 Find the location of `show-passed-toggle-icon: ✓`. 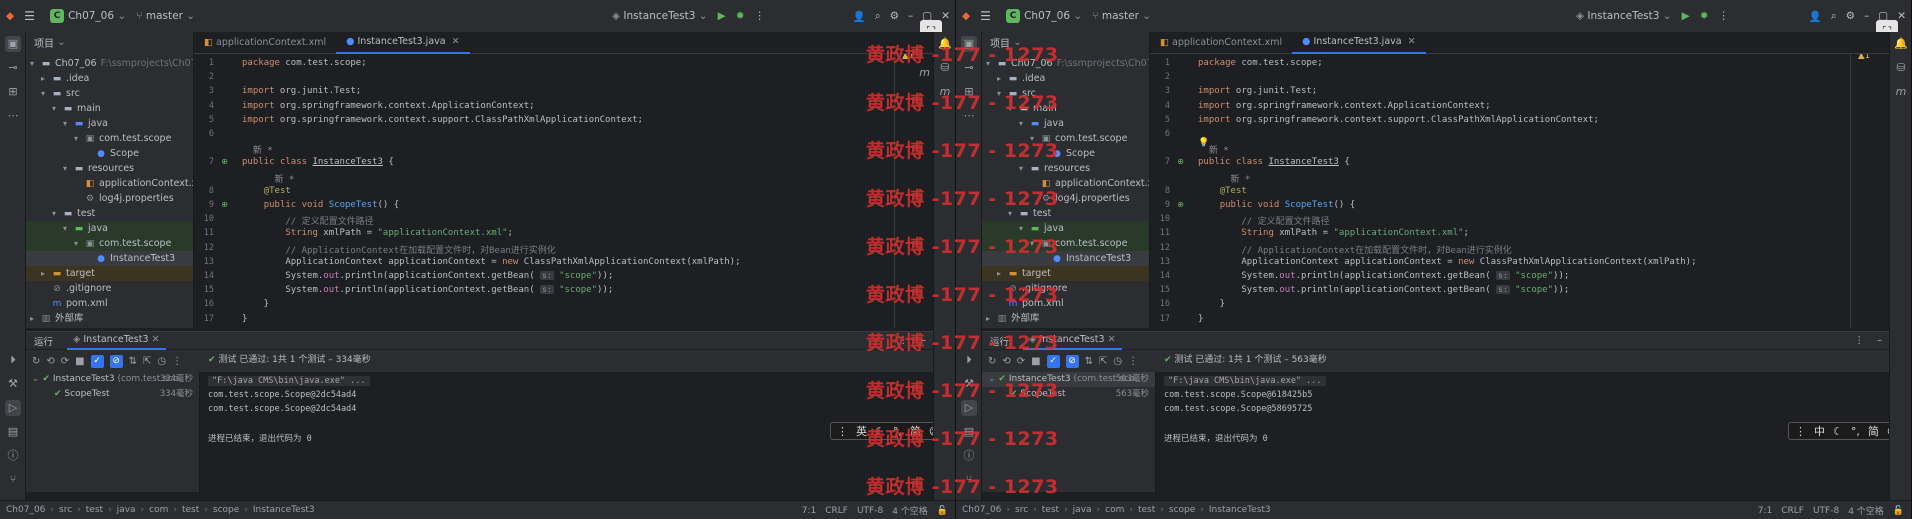

show-passed-toggle-icon: ✓ is located at coordinates (97, 361).